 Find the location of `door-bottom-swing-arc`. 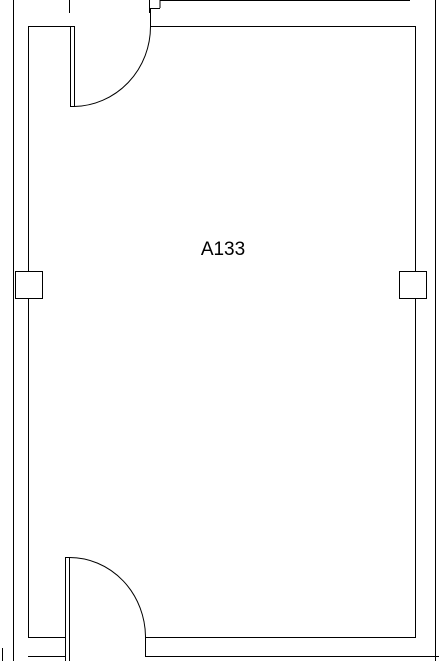

door-bottom-swing-arc is located at coordinates (107, 597).